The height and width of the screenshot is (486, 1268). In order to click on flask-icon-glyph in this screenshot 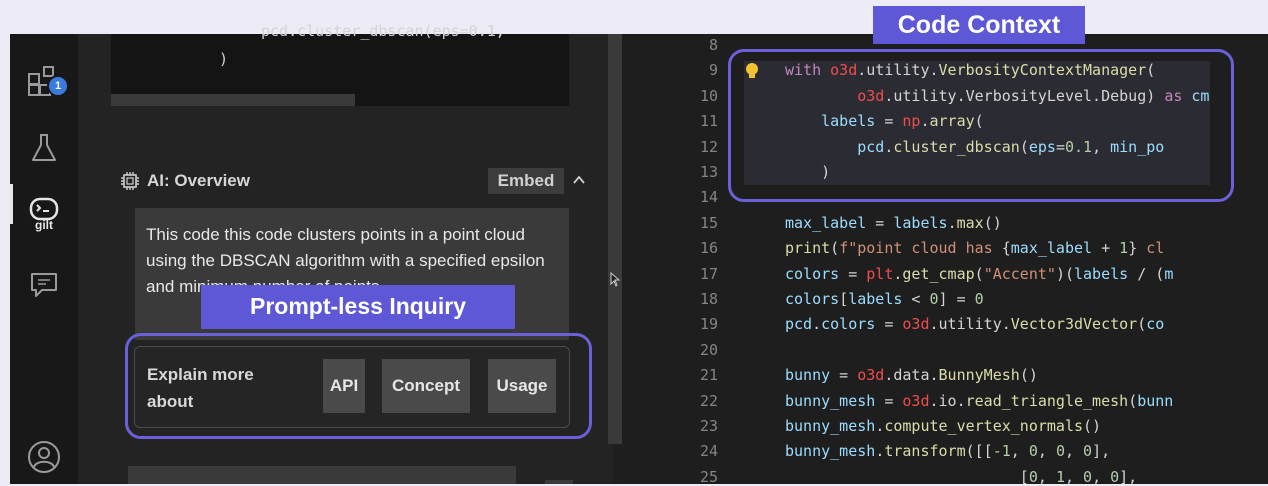, I will do `click(44, 147)`.